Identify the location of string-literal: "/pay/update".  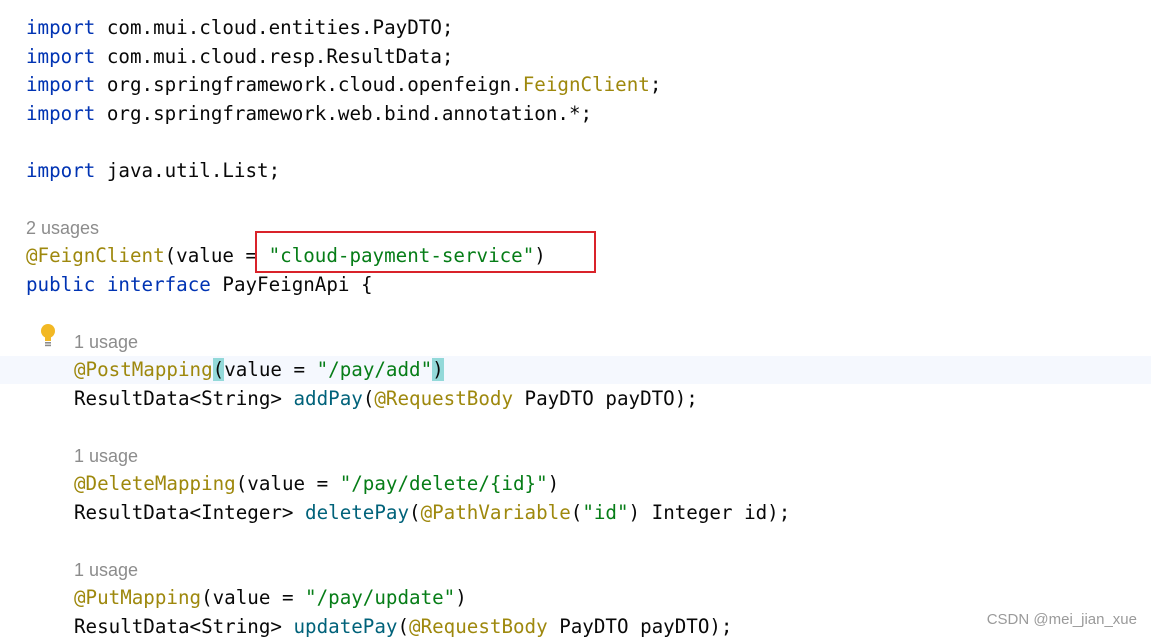
(380, 597).